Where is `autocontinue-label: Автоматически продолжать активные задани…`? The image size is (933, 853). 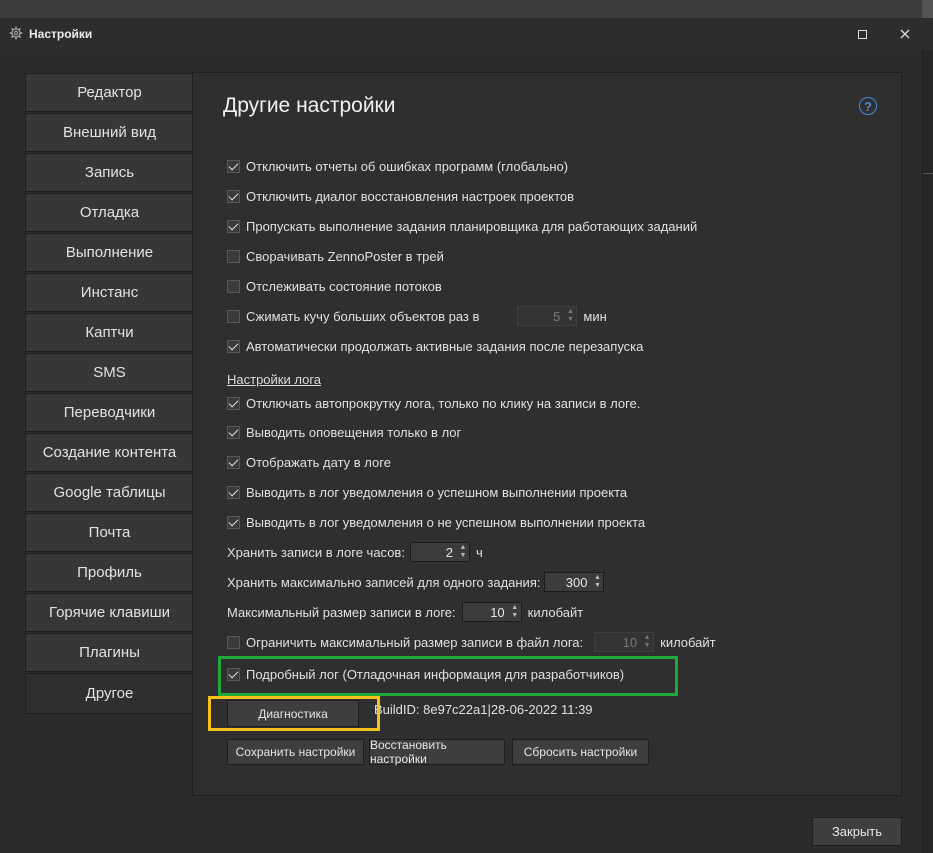 autocontinue-label: Автоматически продолжать активные задани… is located at coordinates (445, 346).